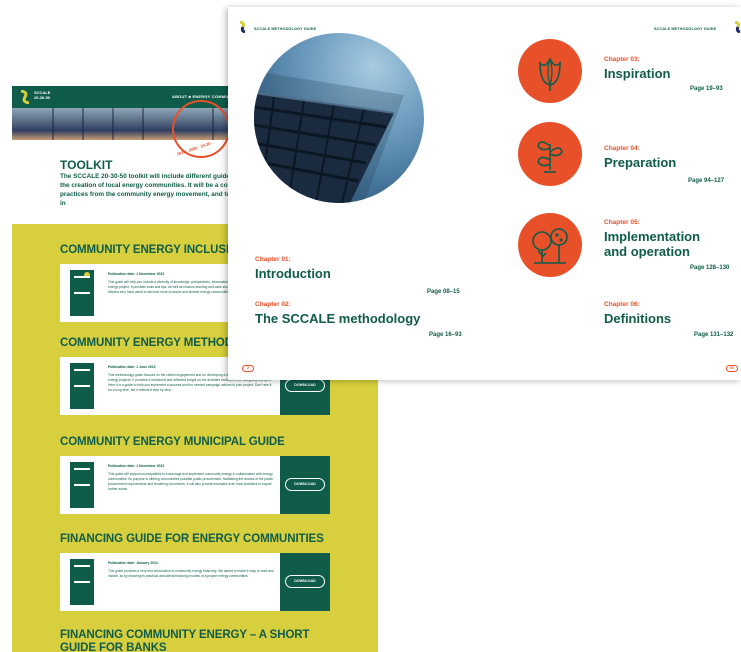 The width and height of the screenshot is (741, 652). I want to click on chapter-04-title: Preparation, so click(640, 162).